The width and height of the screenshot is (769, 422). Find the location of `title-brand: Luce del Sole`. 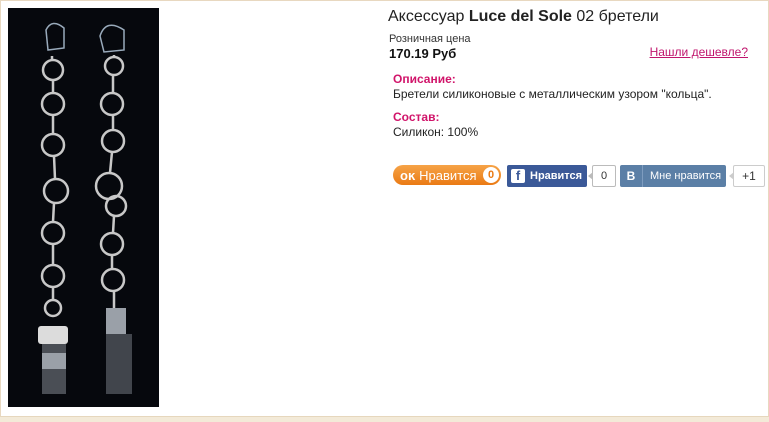

title-brand: Luce del Sole is located at coordinates (520, 16).